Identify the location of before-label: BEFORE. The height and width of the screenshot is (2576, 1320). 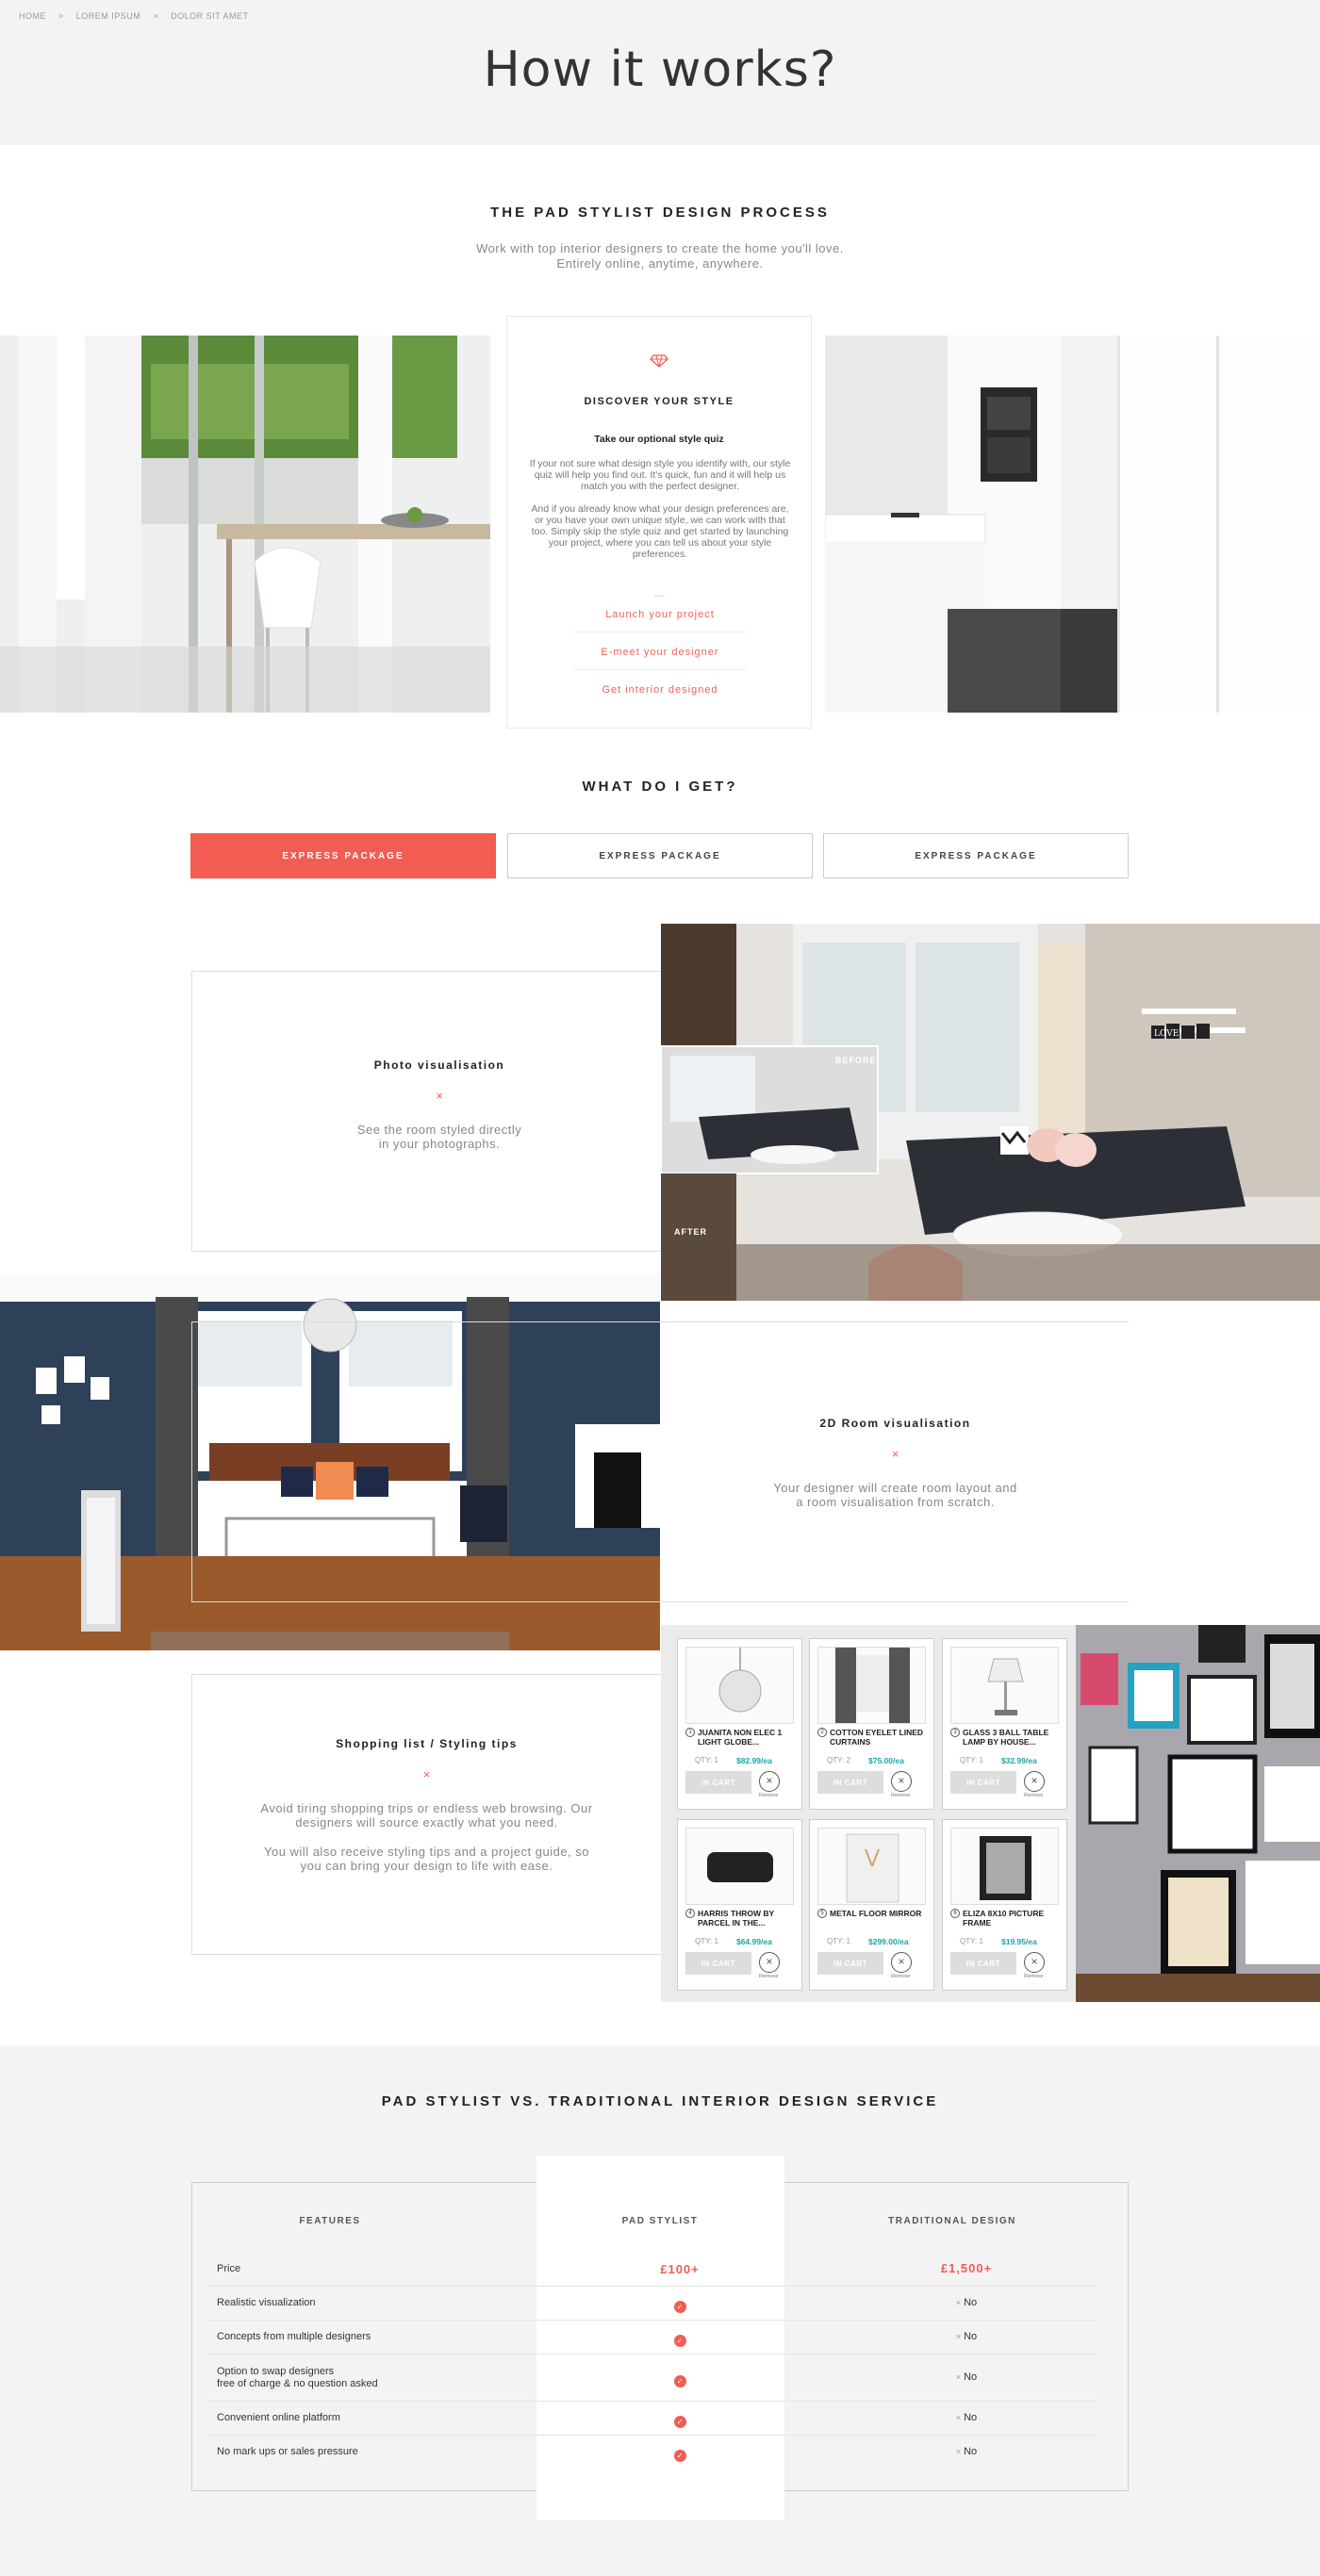
(856, 1060).